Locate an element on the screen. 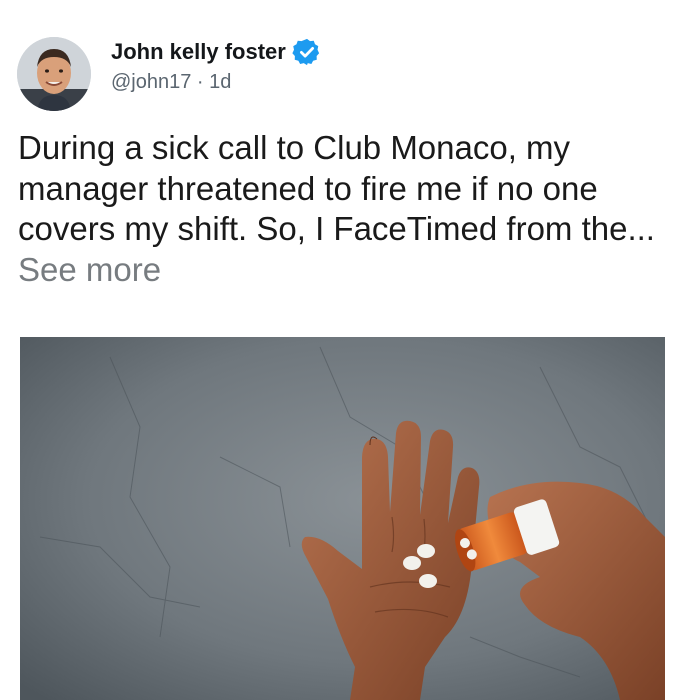 This screenshot has height=700, width=700. see-more-link: See more is located at coordinates (89, 269).